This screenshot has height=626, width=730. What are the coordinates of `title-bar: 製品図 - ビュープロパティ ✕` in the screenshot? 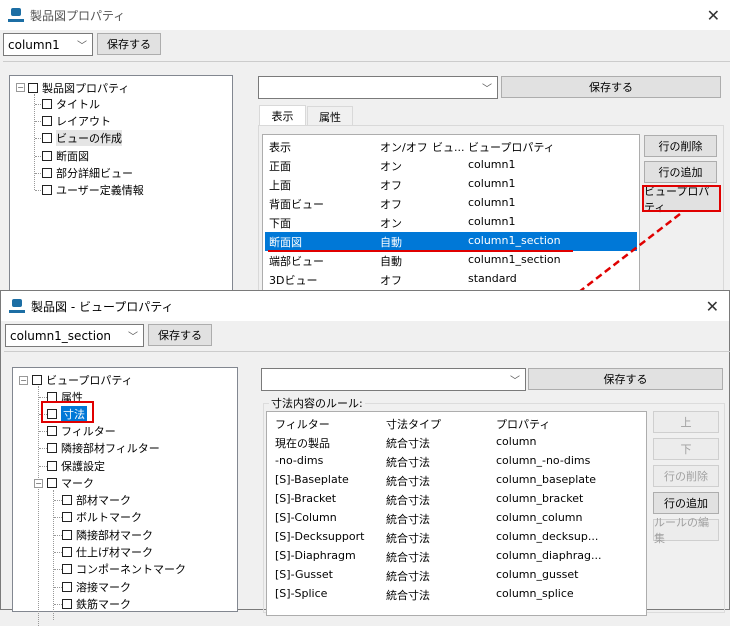 It's located at (365, 306).